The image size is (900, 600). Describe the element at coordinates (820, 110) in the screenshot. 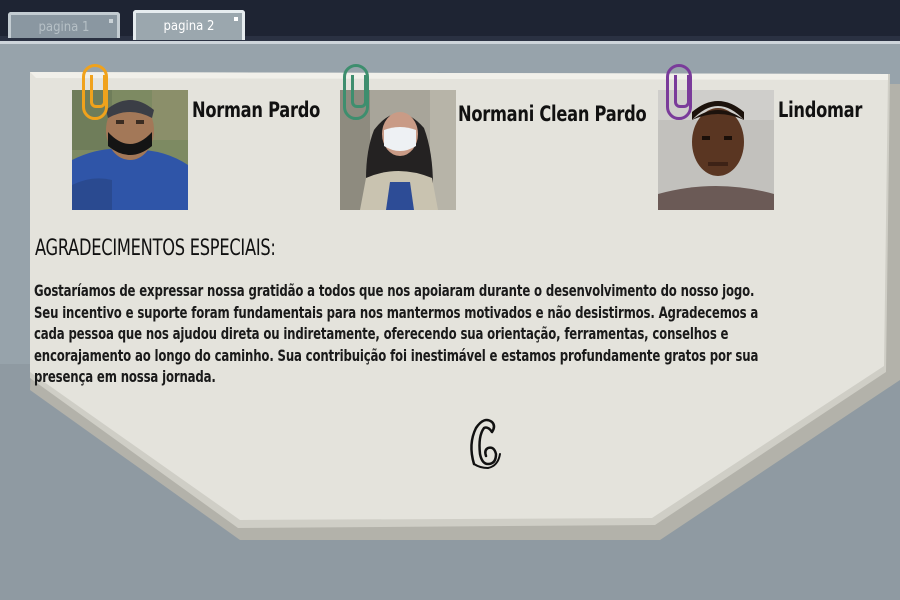

I see `person-name: Lindomar` at that location.